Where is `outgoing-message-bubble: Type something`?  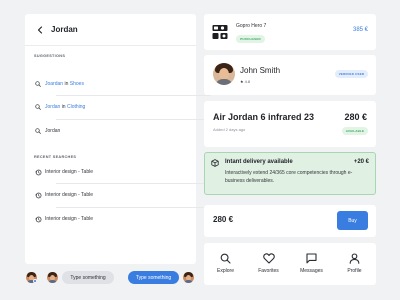 outgoing-message-bubble: Type something is located at coordinates (153, 277).